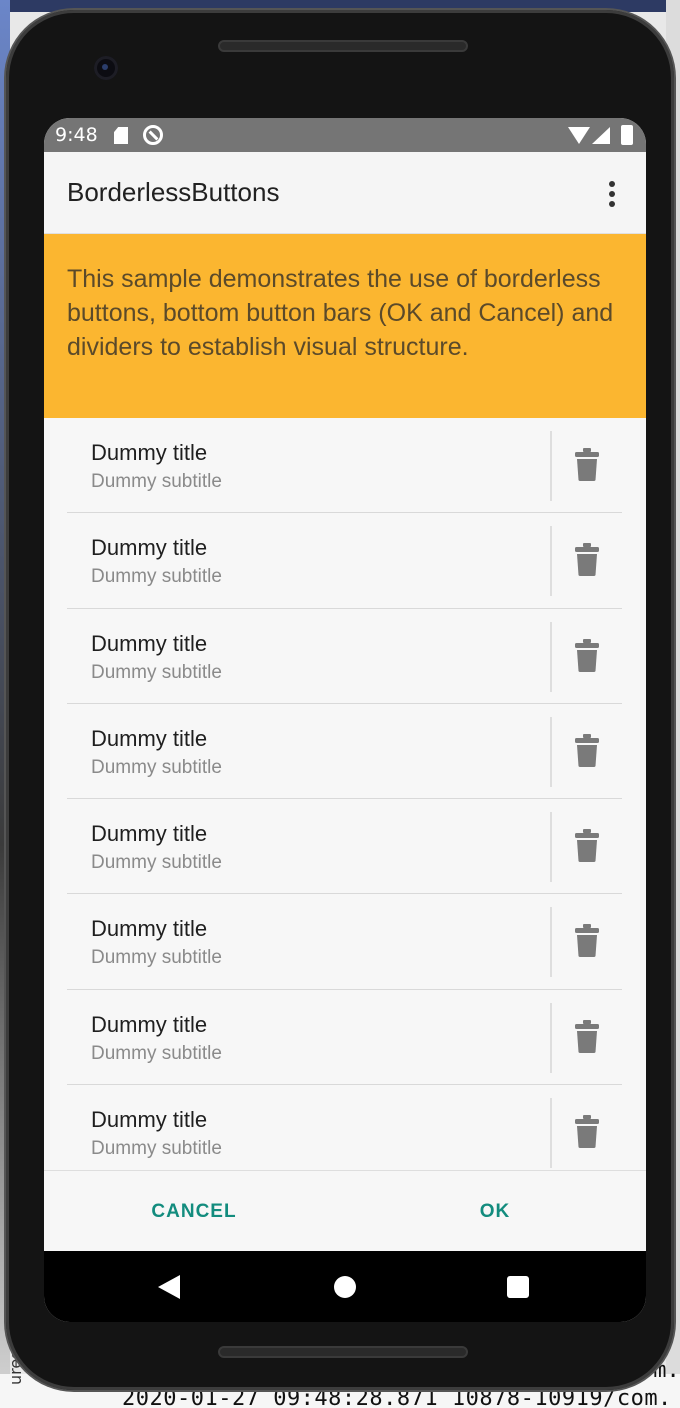 The image size is (680, 1408). I want to click on home-icon, so click(345, 1287).